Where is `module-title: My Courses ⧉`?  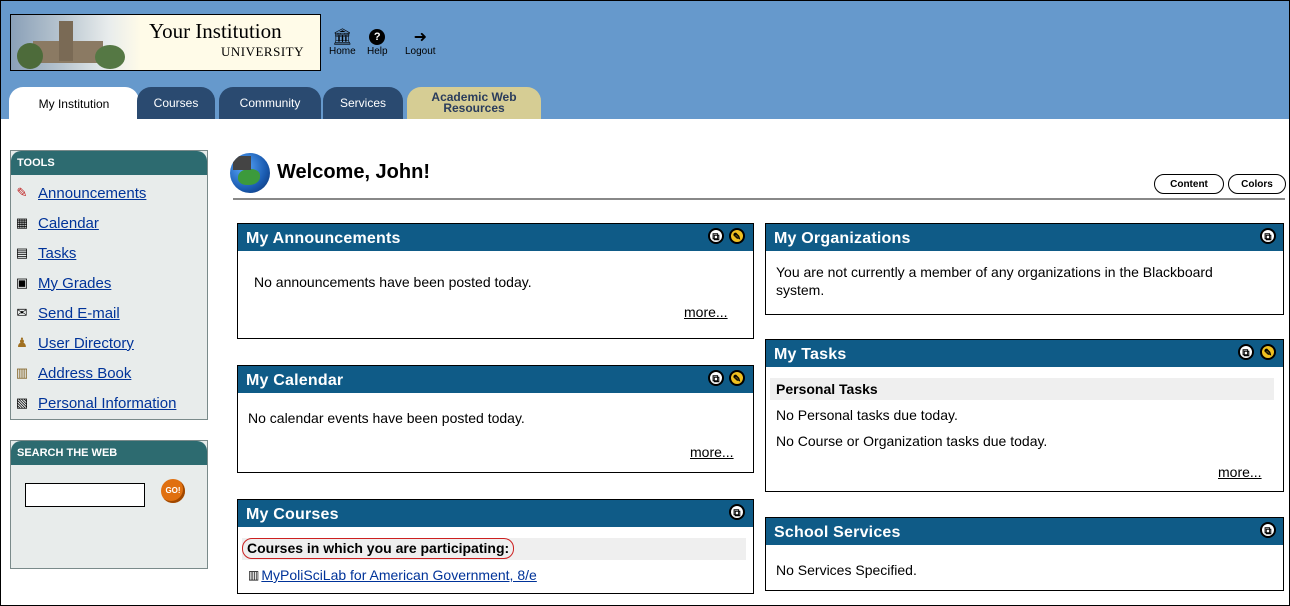
module-title: My Courses ⧉ is located at coordinates (495, 513).